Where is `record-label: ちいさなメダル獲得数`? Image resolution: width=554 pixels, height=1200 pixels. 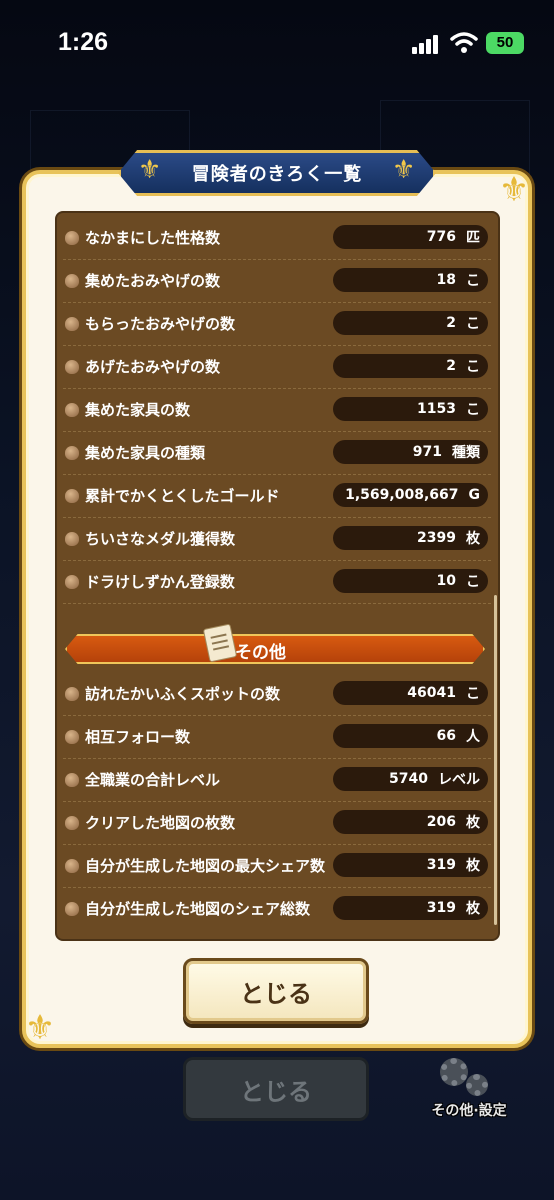 record-label: ちいさなメダル獲得数 is located at coordinates (160, 539).